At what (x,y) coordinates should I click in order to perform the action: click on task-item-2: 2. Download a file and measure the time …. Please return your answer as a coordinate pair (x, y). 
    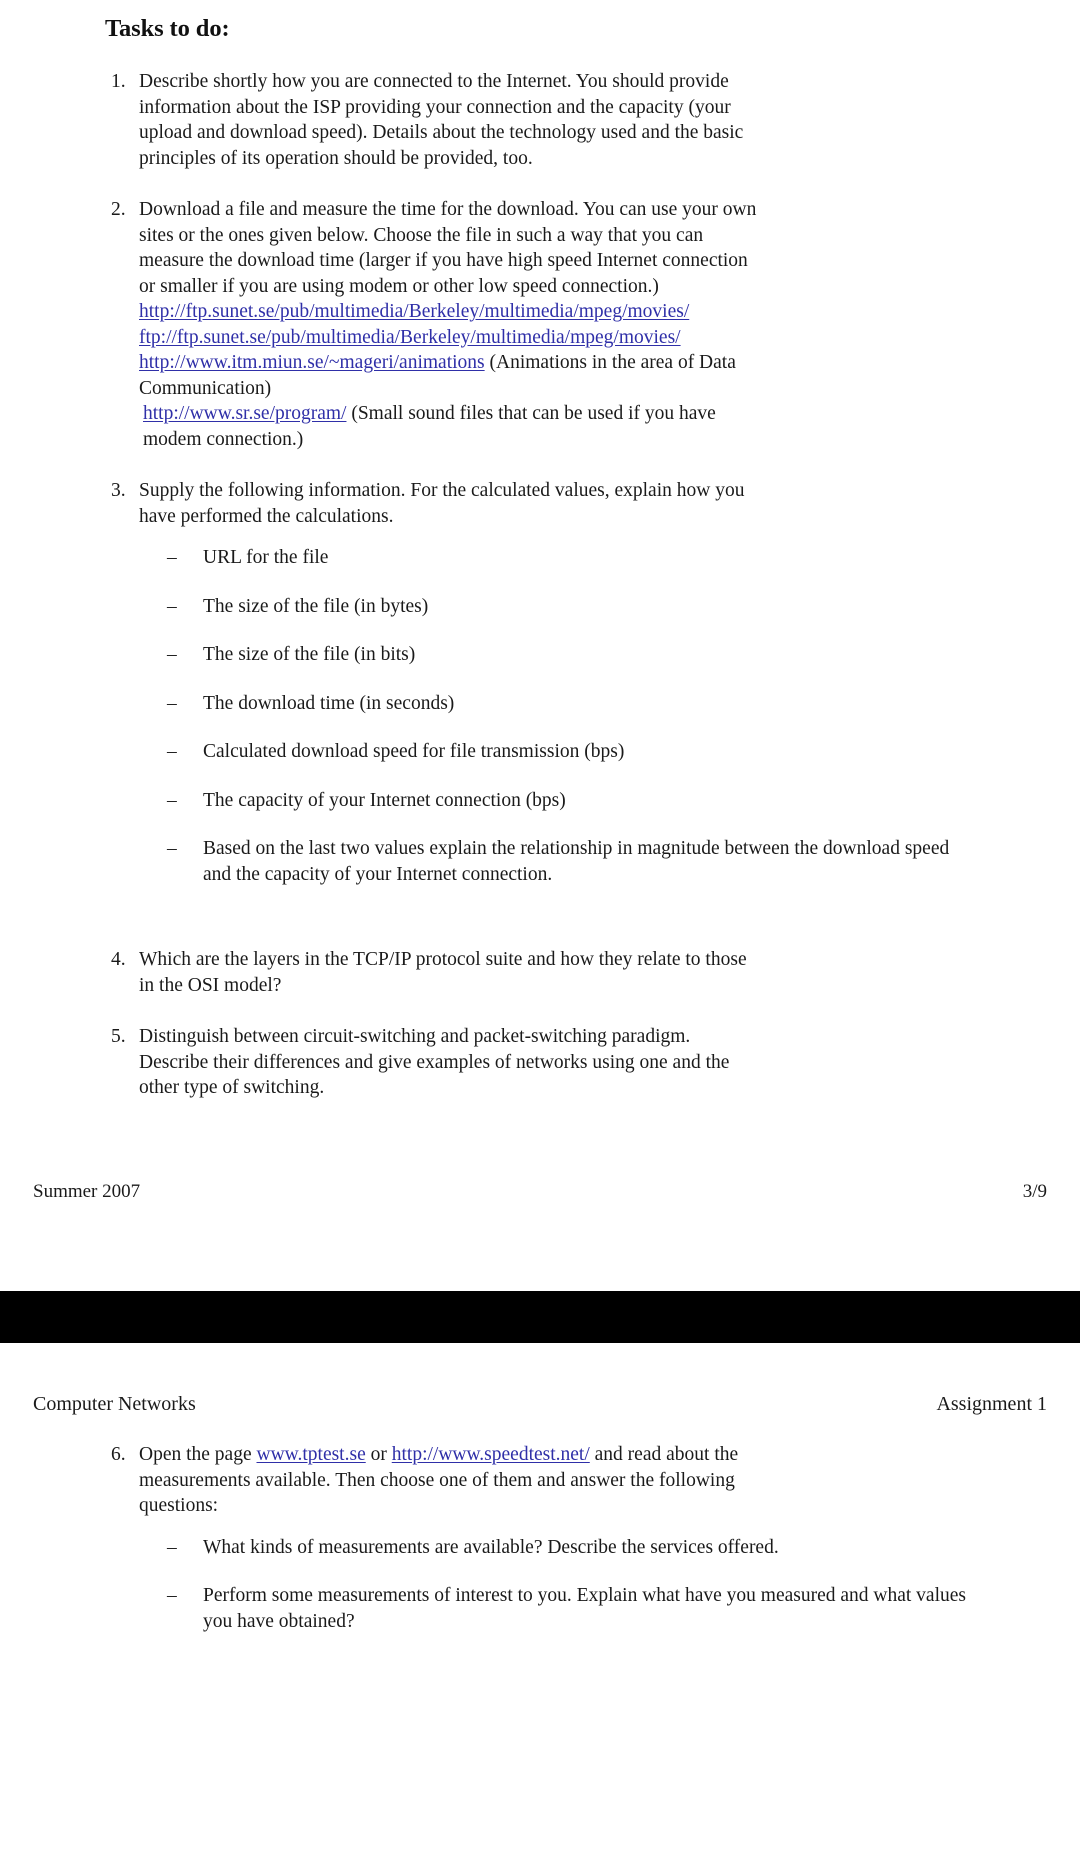
    Looking at the image, I should click on (540, 324).